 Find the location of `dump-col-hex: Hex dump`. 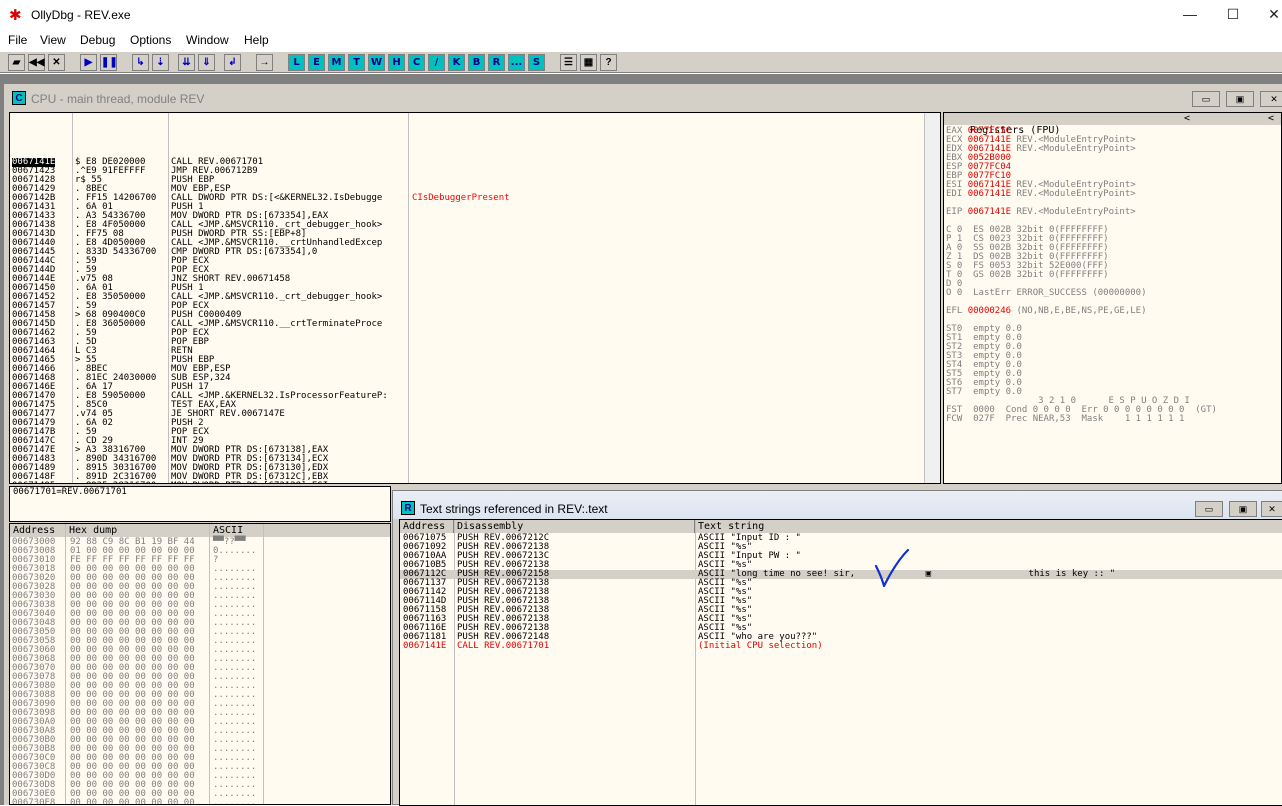

dump-col-hex: Hex dump is located at coordinates (138, 530).